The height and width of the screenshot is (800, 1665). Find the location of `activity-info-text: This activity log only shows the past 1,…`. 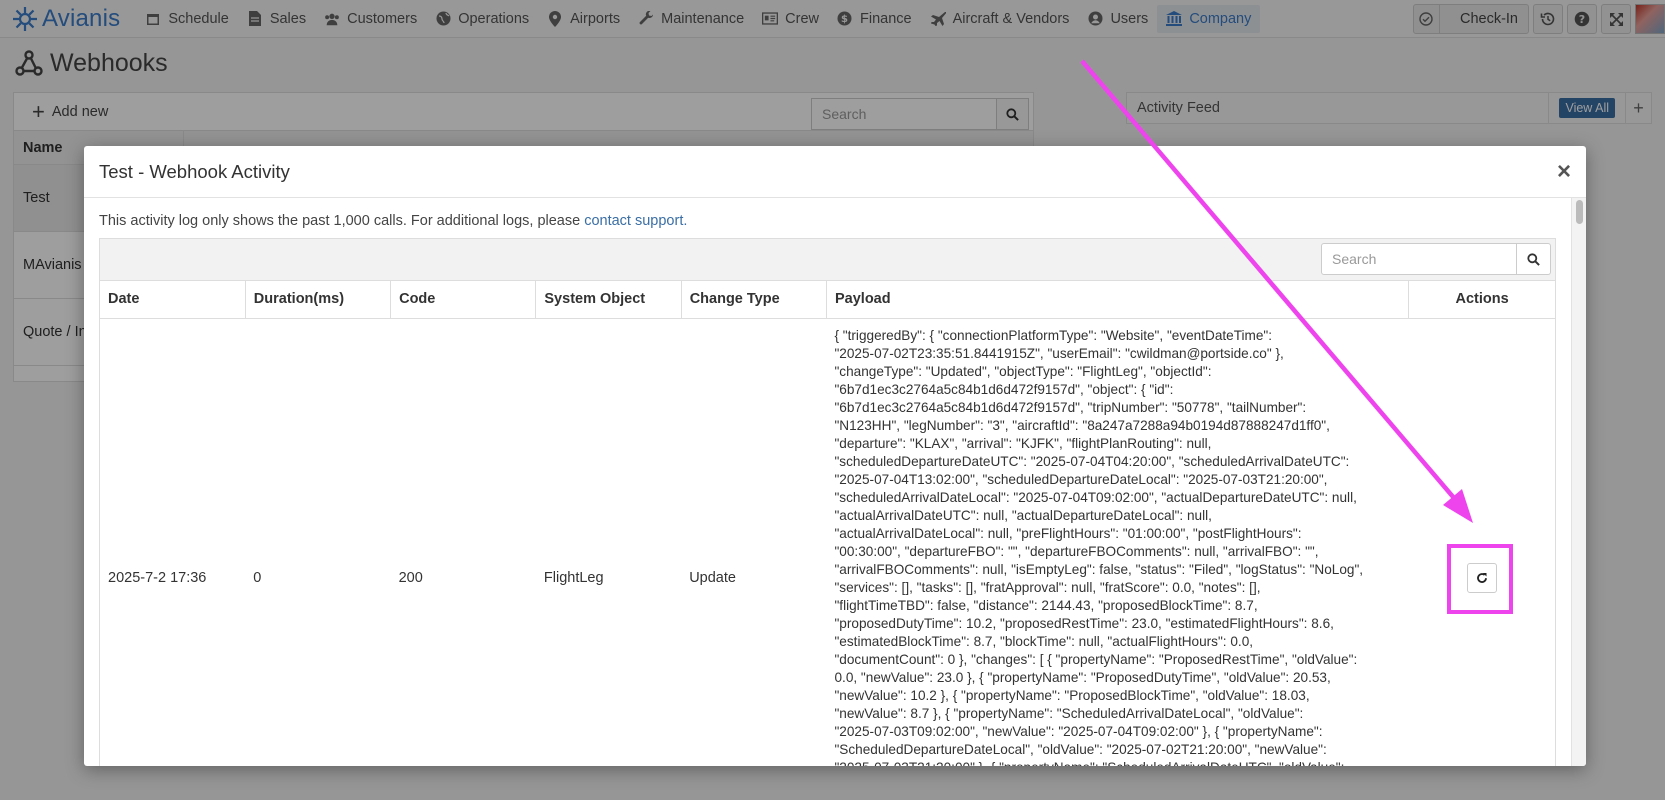

activity-info-text: This activity log only shows the past 1,… is located at coordinates (827, 221).